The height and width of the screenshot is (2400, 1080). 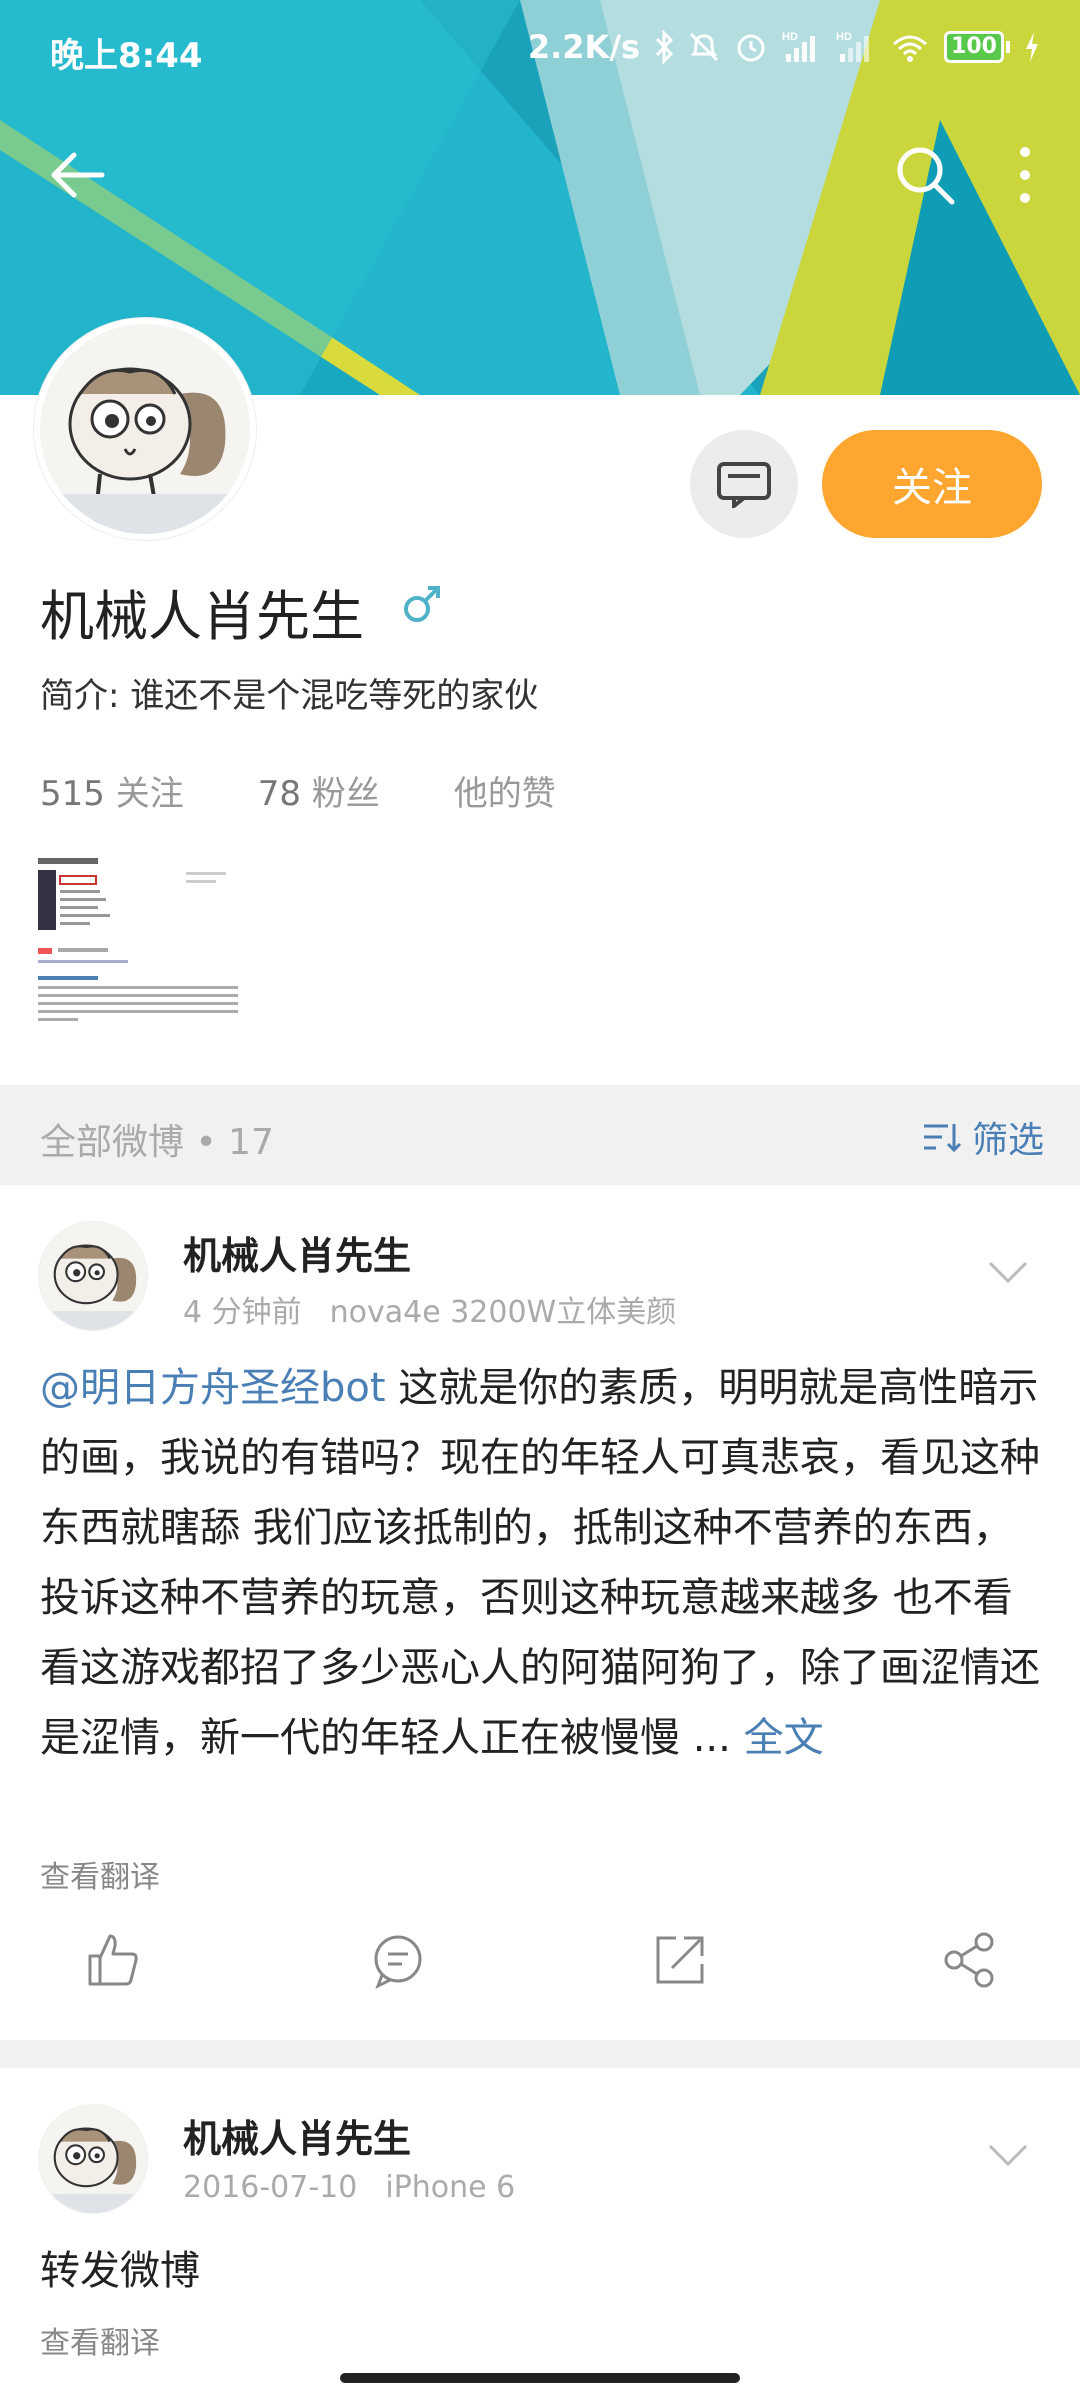 I want to click on search-icon, so click(x=925, y=175).